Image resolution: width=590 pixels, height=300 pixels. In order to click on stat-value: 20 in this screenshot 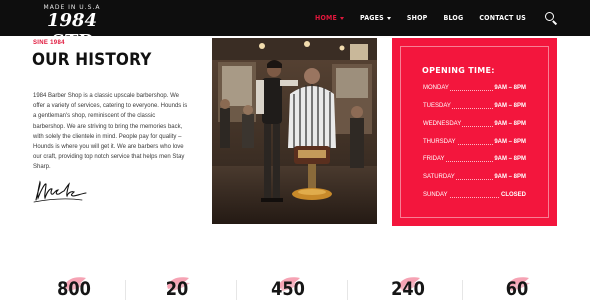, I will do `click(177, 289)`.